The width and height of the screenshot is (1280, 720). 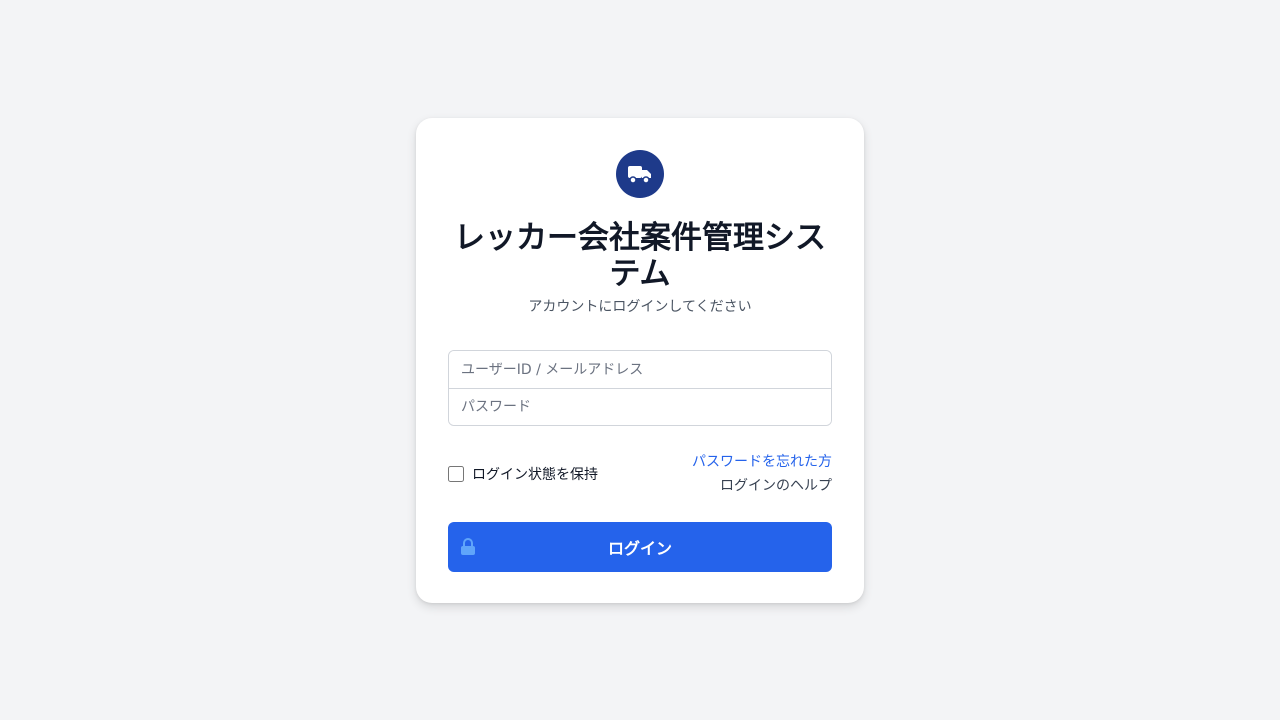 What do you see at coordinates (640, 307) in the screenshot?
I see `page-subtitle: アカウントにログインしてください` at bounding box center [640, 307].